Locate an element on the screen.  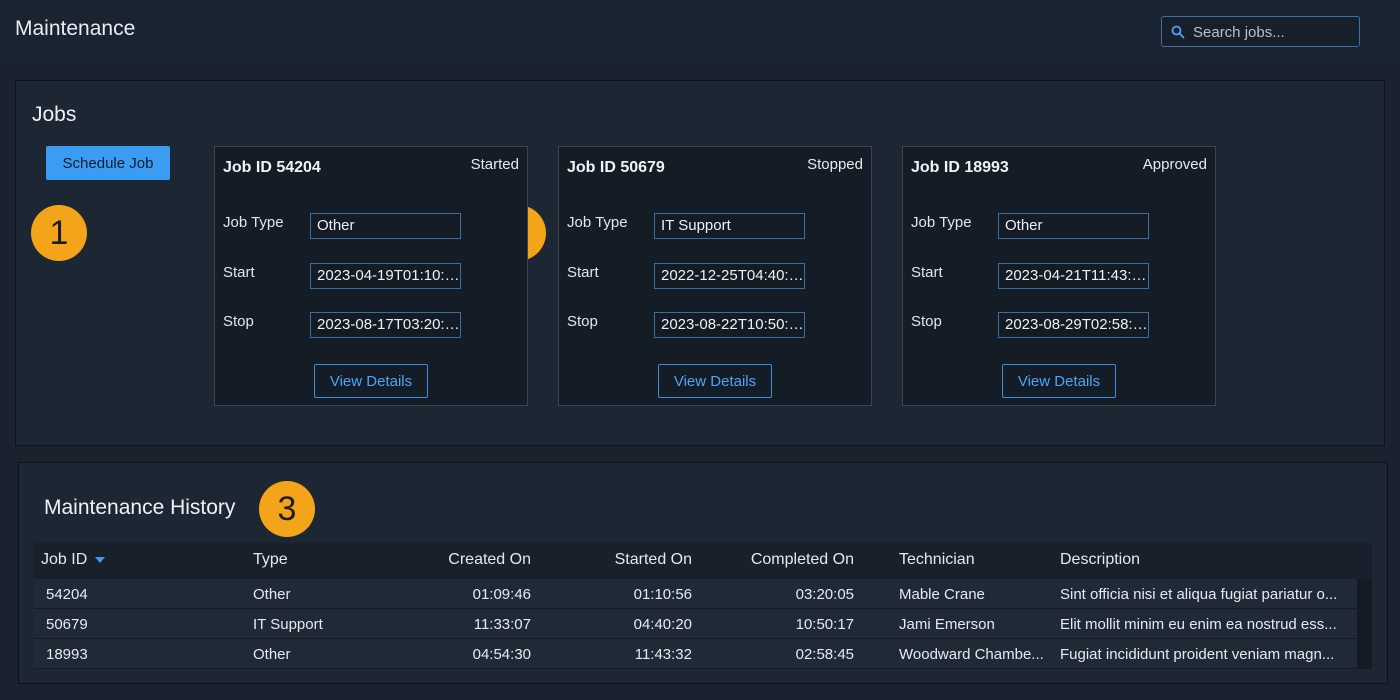
start-field: 2023-04-19T01:10:56 is located at coordinates (385, 276).